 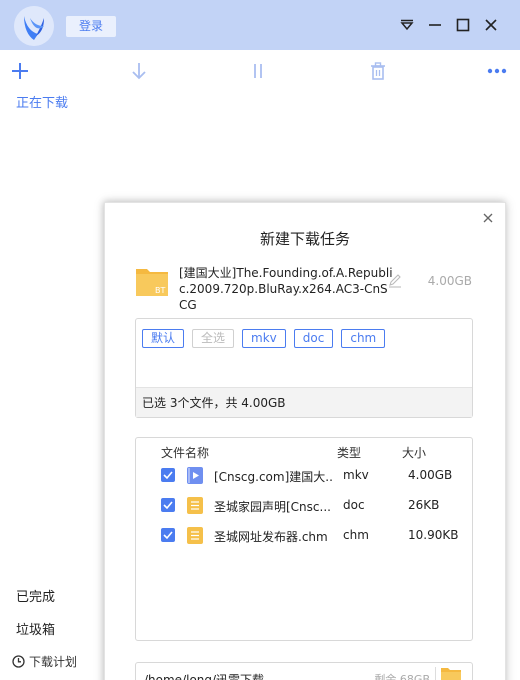 I want to click on file-name-cell: 圣城网址发布器.chm, so click(x=271, y=537).